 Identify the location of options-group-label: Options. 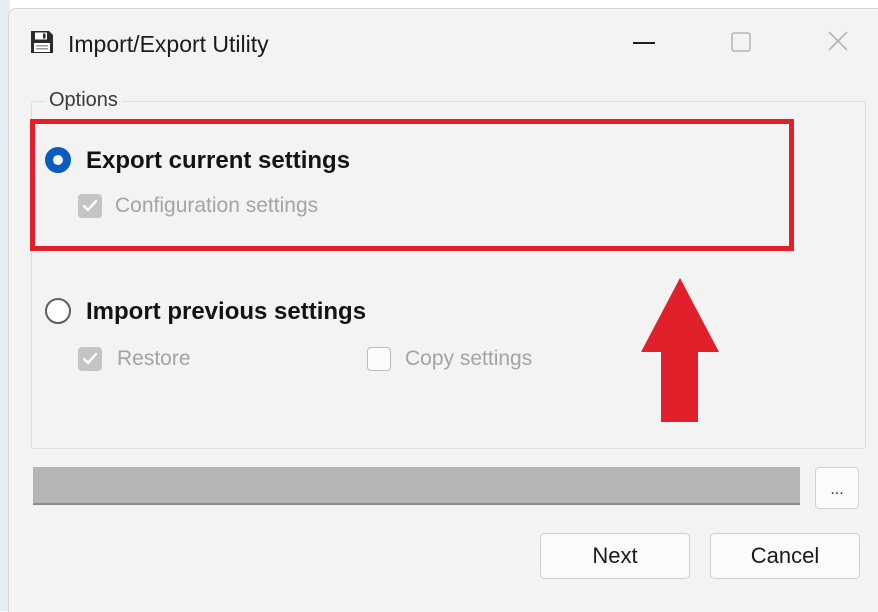
(83, 100).